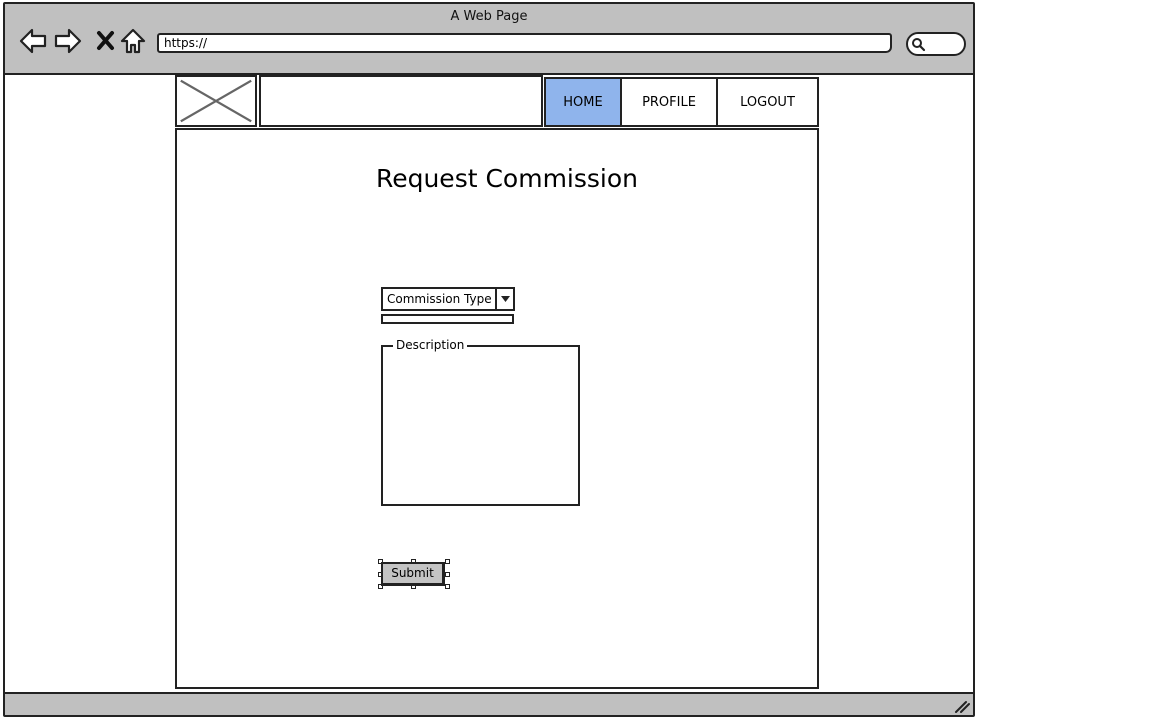 This screenshot has height=722, width=1152. I want to click on description-label: Description, so click(430, 345).